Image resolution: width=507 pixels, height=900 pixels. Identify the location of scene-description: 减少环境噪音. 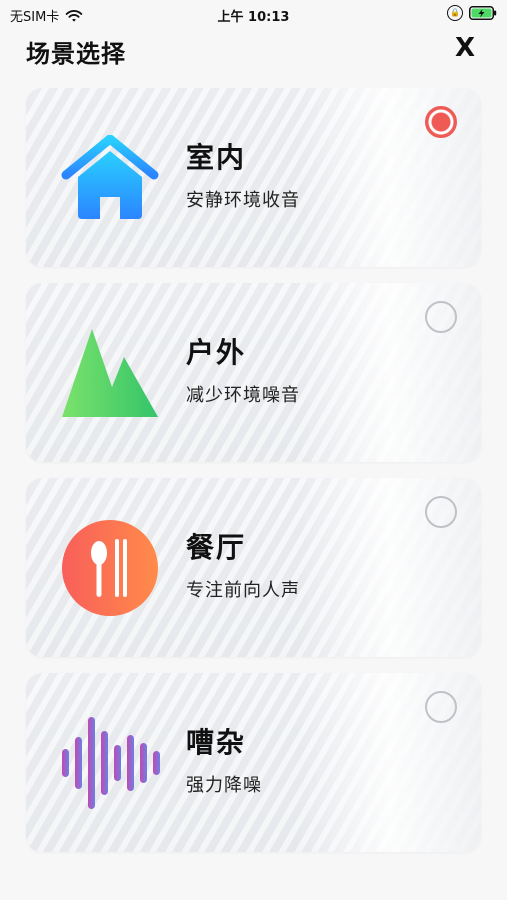
(243, 395).